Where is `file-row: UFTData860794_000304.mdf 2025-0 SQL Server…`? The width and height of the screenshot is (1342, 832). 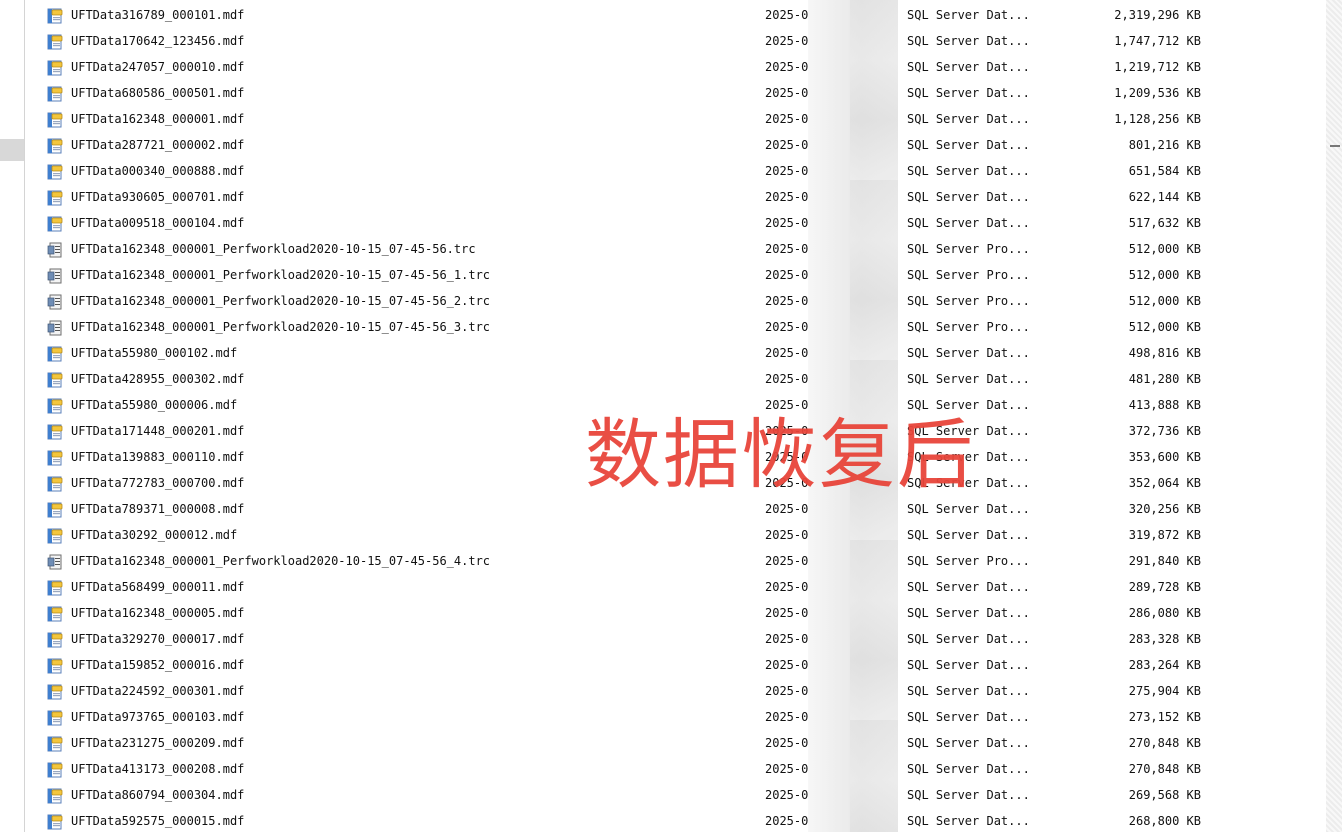 file-row: UFTData860794_000304.mdf 2025-0 SQL Server… is located at coordinates (675, 795).